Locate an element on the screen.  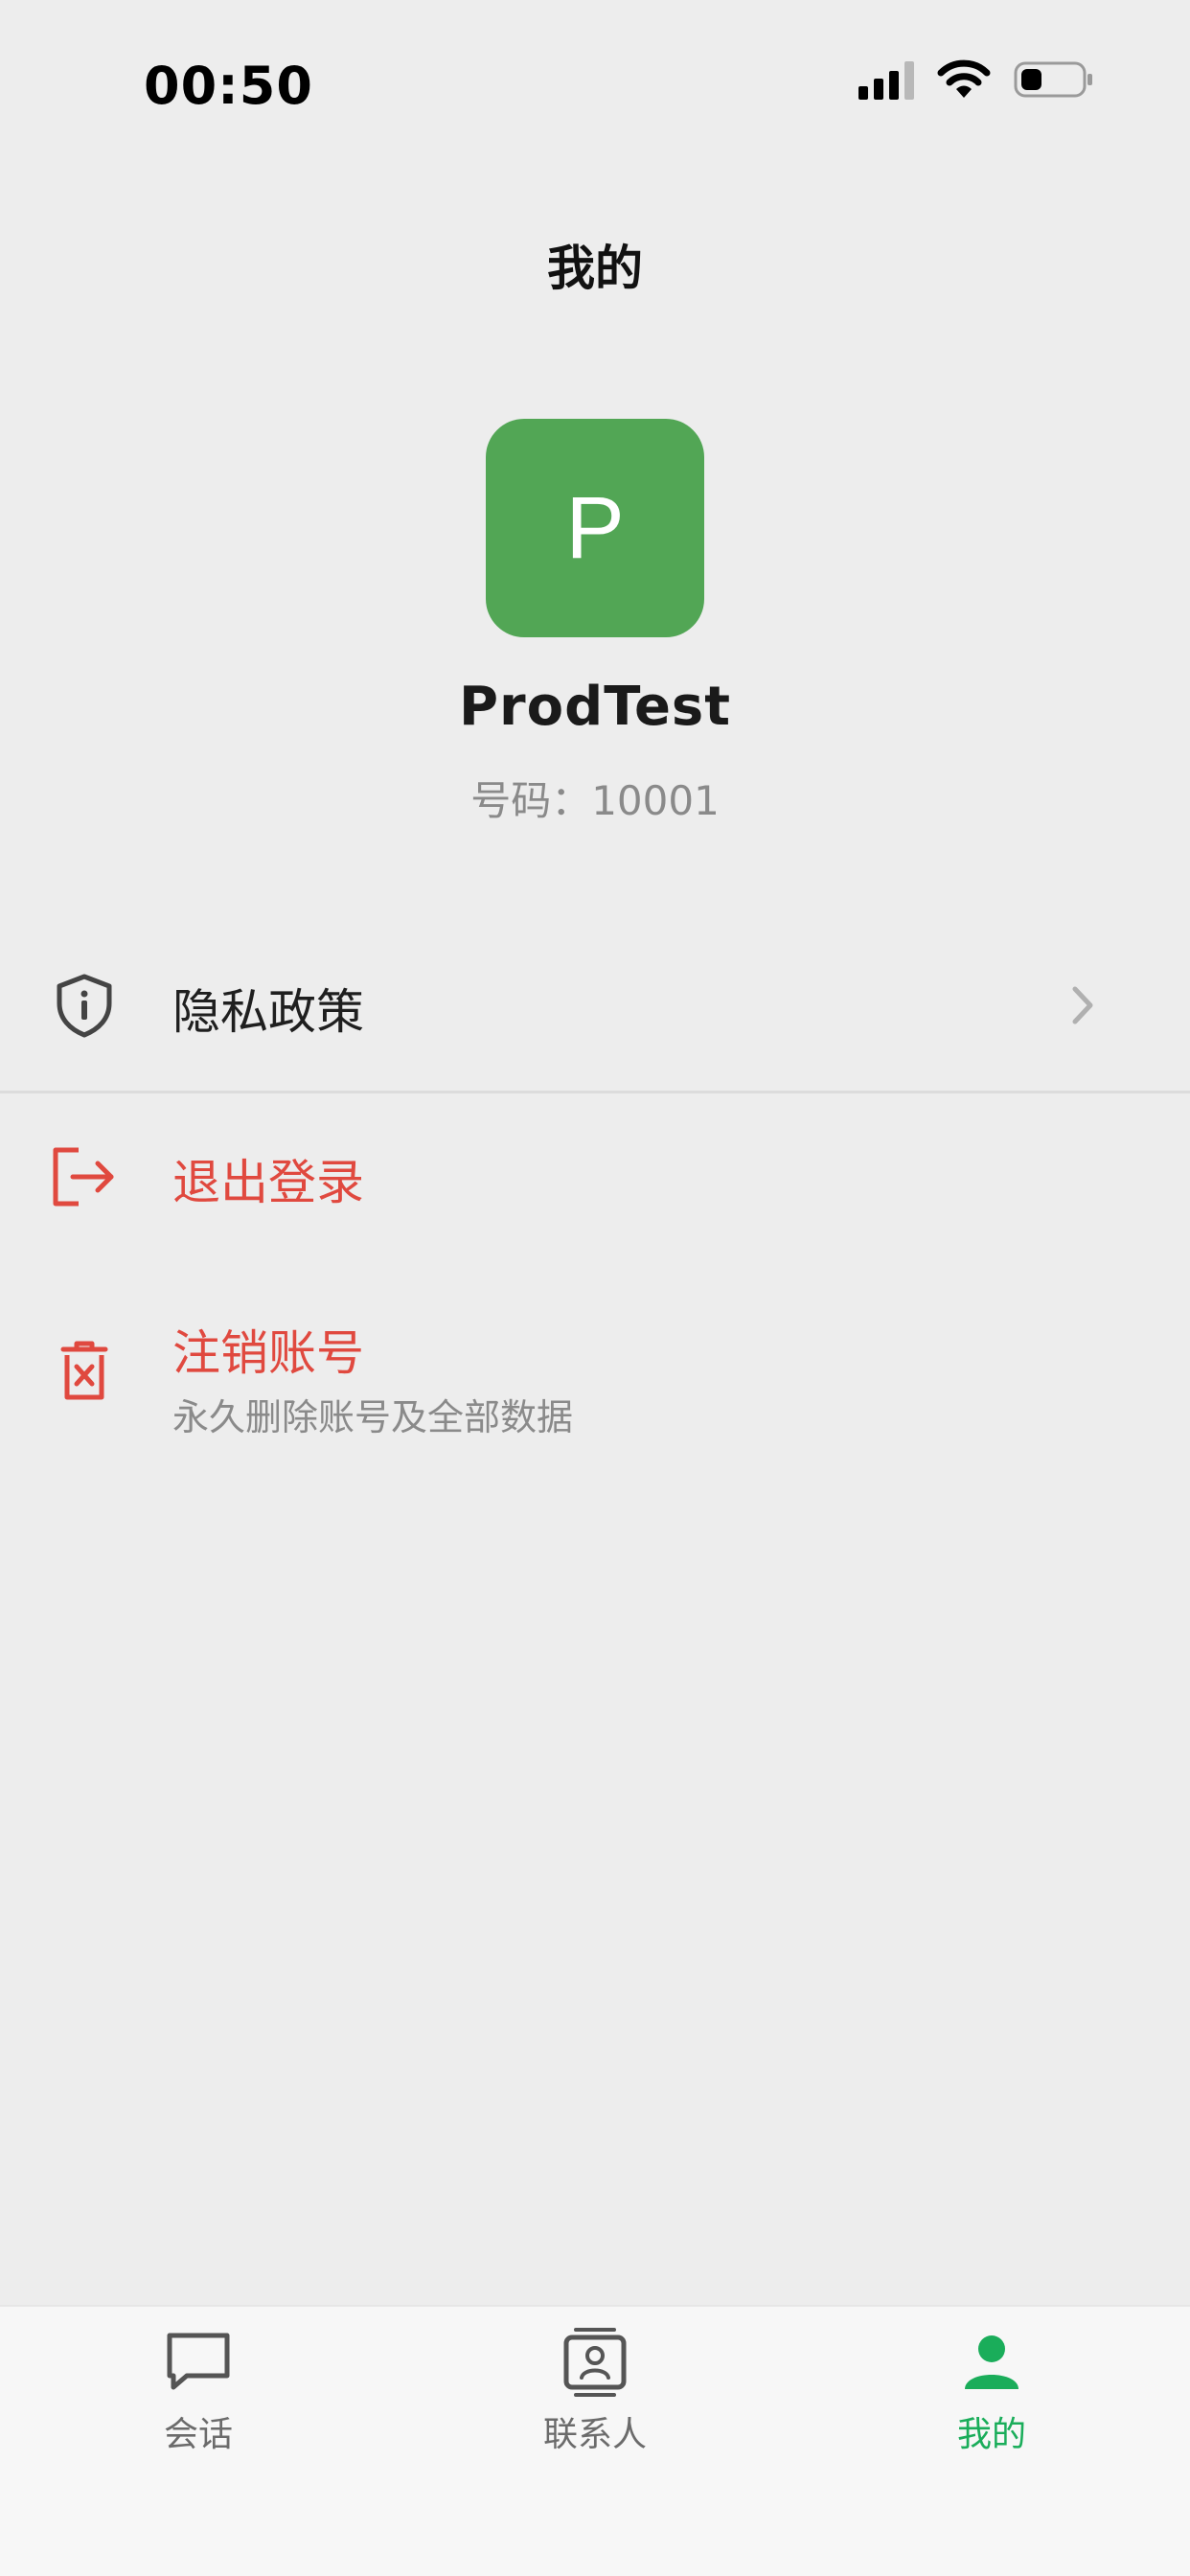
tab-contacts-label: 联系人 is located at coordinates (594, 2434).